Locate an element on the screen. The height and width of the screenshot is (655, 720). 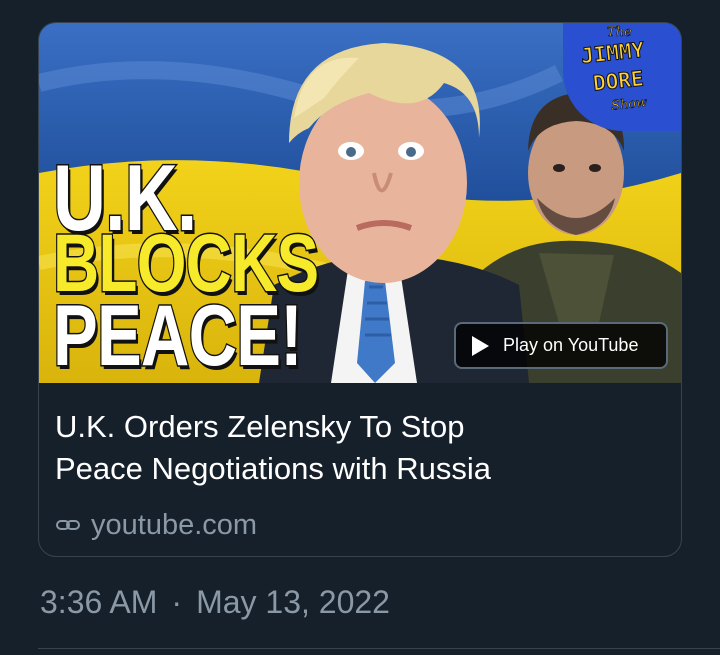
play-button-label: Play on YouTube is located at coordinates (571, 345).